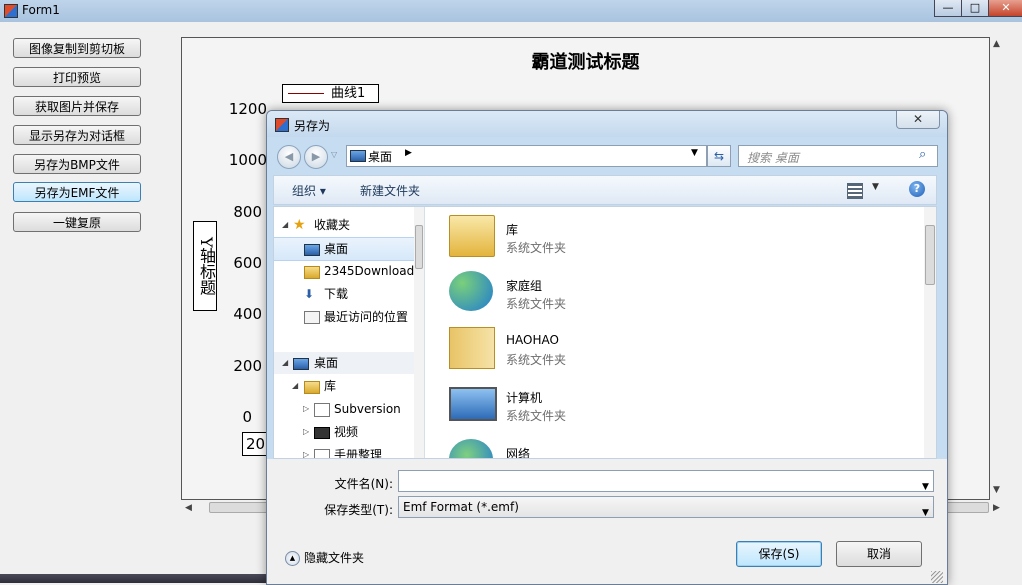 The image size is (1022, 585). Describe the element at coordinates (344, 363) in the screenshot. I see `nav-item-desktop-root: ◢ 桌面` at that location.